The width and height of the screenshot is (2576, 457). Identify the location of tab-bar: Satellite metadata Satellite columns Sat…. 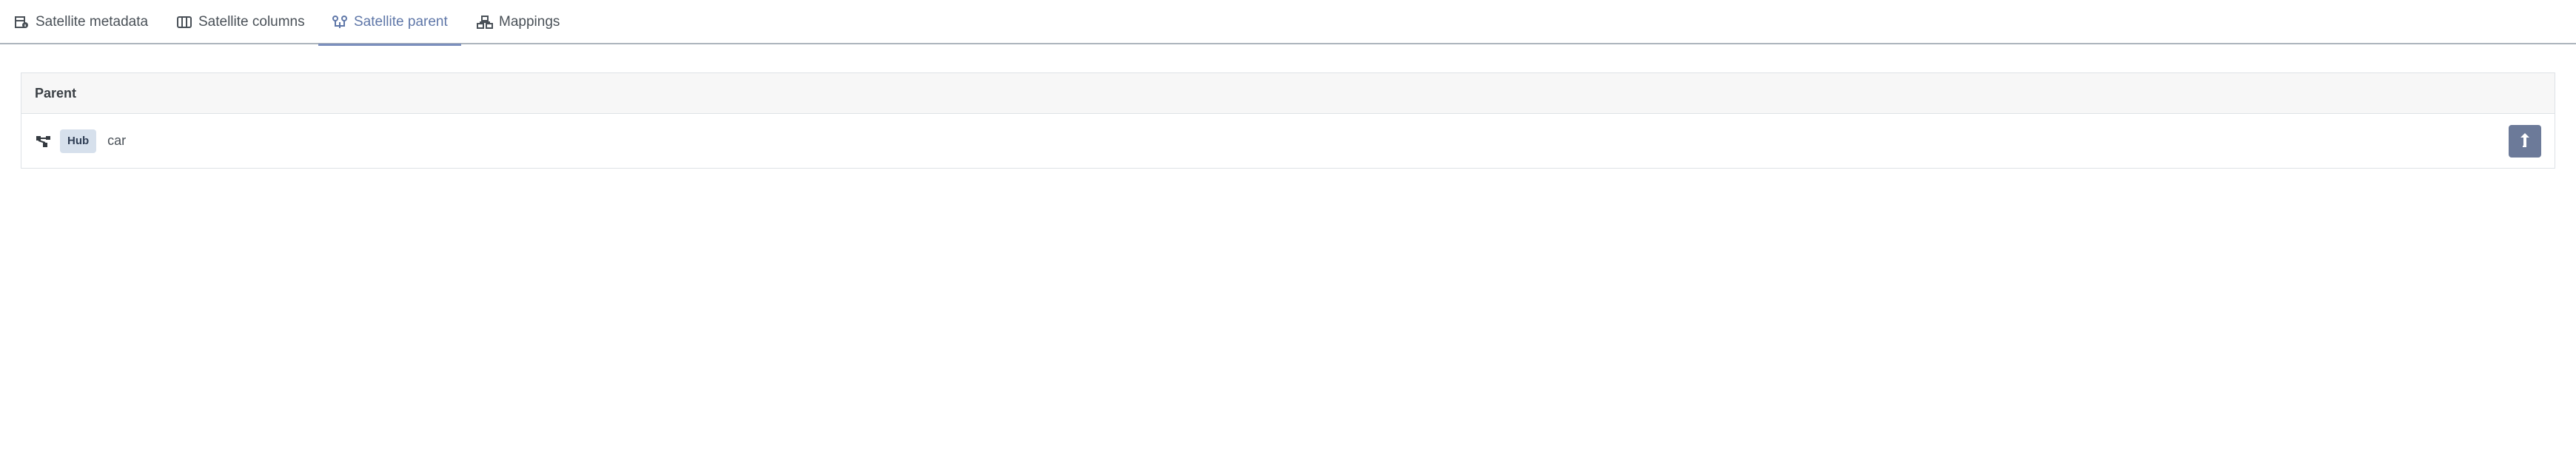
(1288, 23).